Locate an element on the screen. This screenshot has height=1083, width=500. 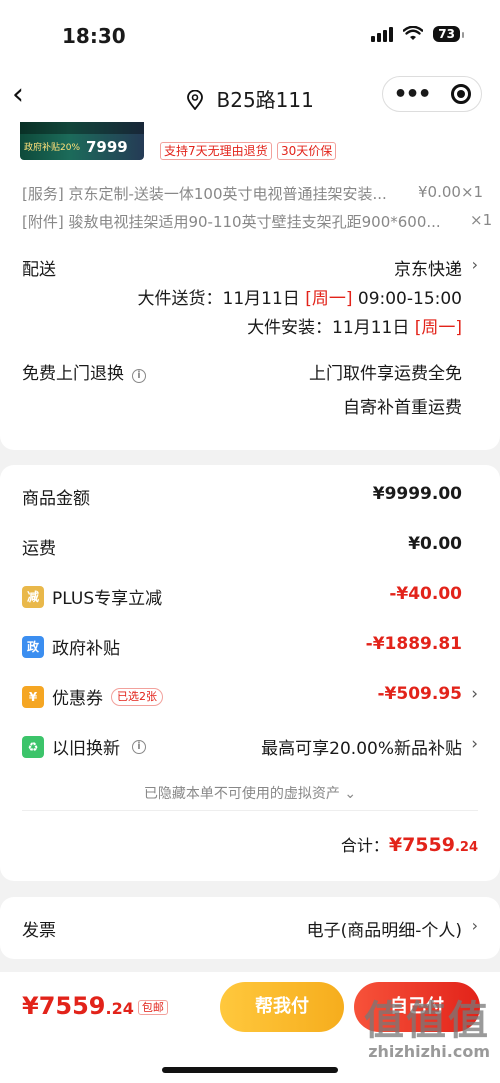
divider is located at coordinates (250, 810).